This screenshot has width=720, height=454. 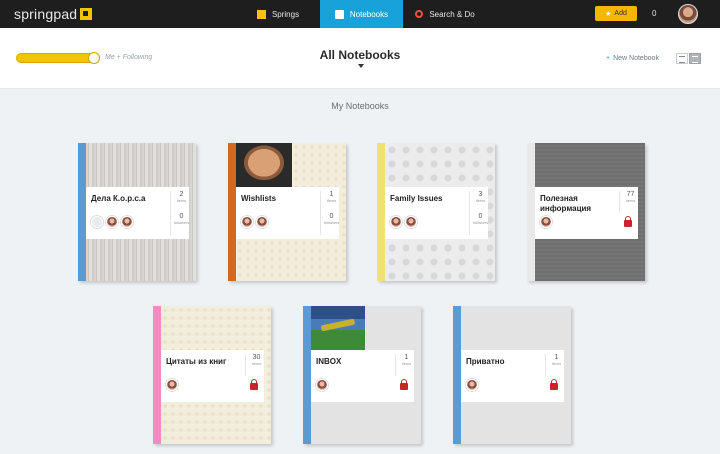 What do you see at coordinates (86, 14) in the screenshot?
I see `logo-mark-icon` at bounding box center [86, 14].